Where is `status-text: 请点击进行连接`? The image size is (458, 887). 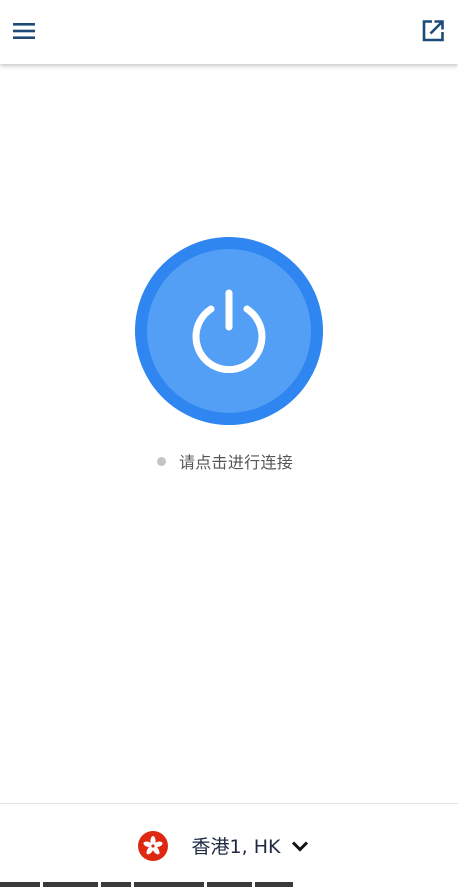
status-text: 请点击进行连接 is located at coordinates (236, 462).